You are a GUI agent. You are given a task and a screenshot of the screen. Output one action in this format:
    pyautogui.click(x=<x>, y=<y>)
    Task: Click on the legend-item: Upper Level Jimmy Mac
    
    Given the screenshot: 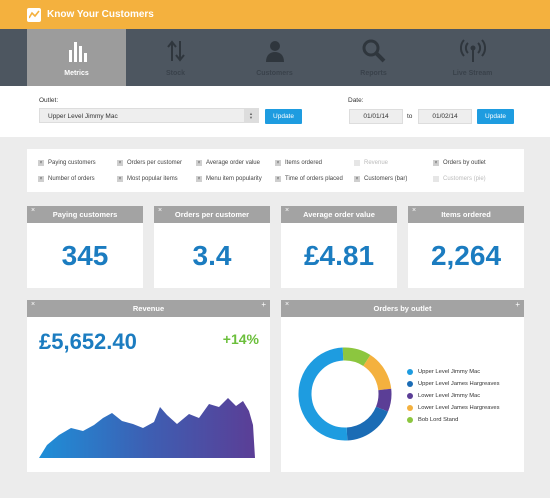 What is the action you would take?
    pyautogui.click(x=453, y=372)
    